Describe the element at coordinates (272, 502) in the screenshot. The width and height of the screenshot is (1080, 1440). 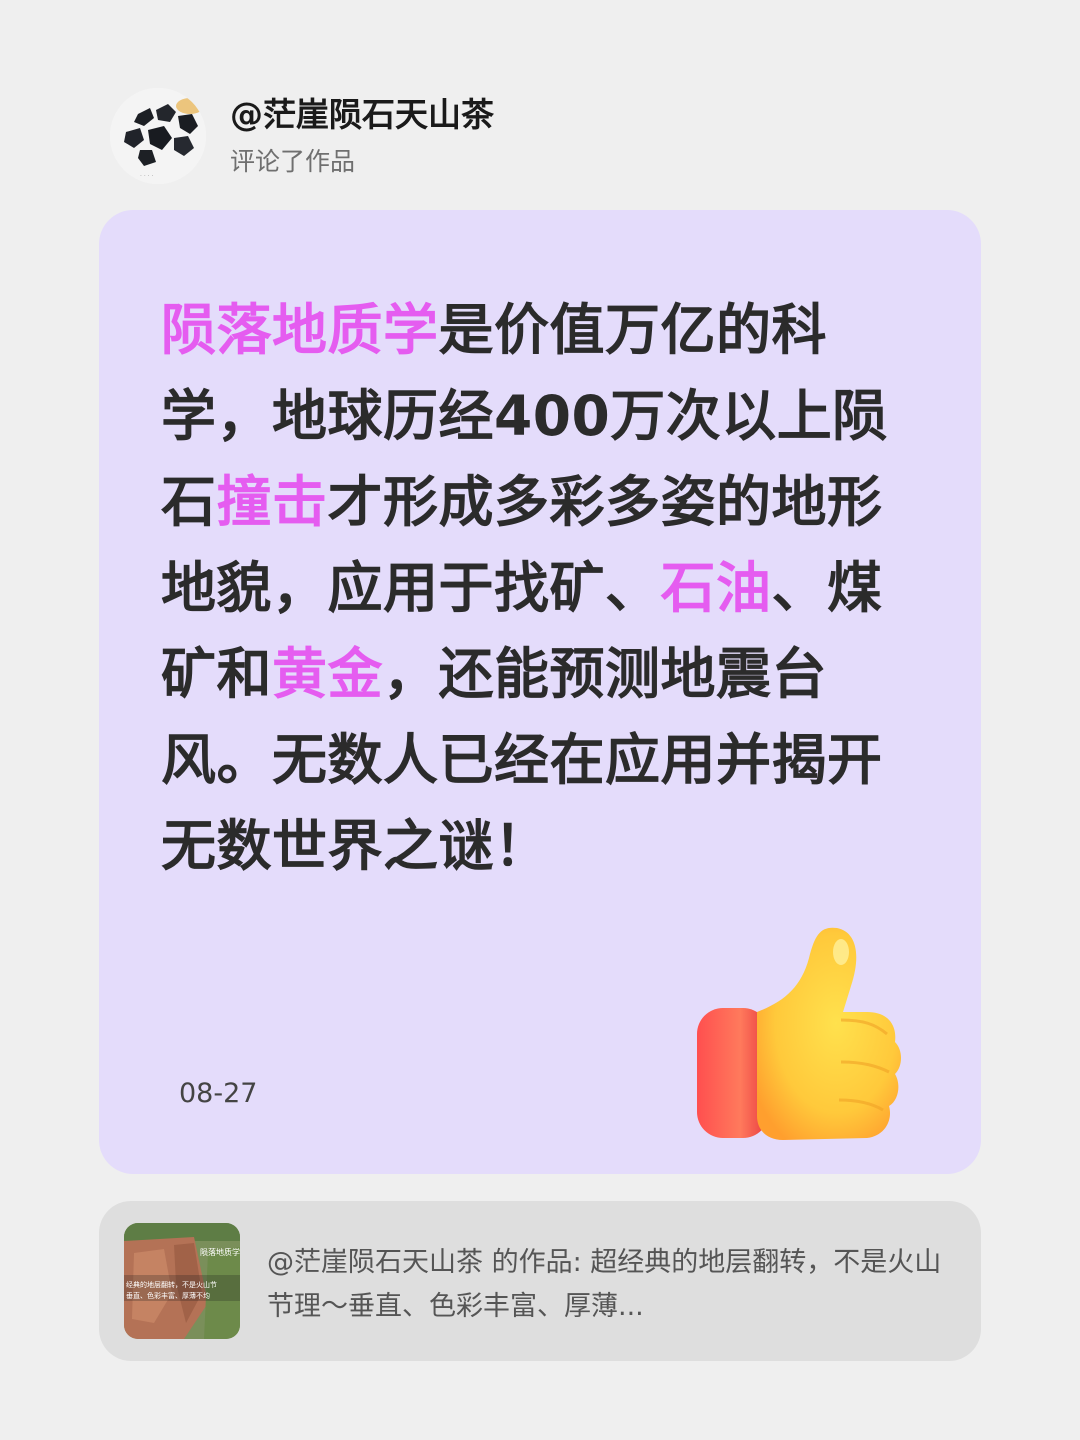
I see `highlighted-keyword: 撞击` at that location.